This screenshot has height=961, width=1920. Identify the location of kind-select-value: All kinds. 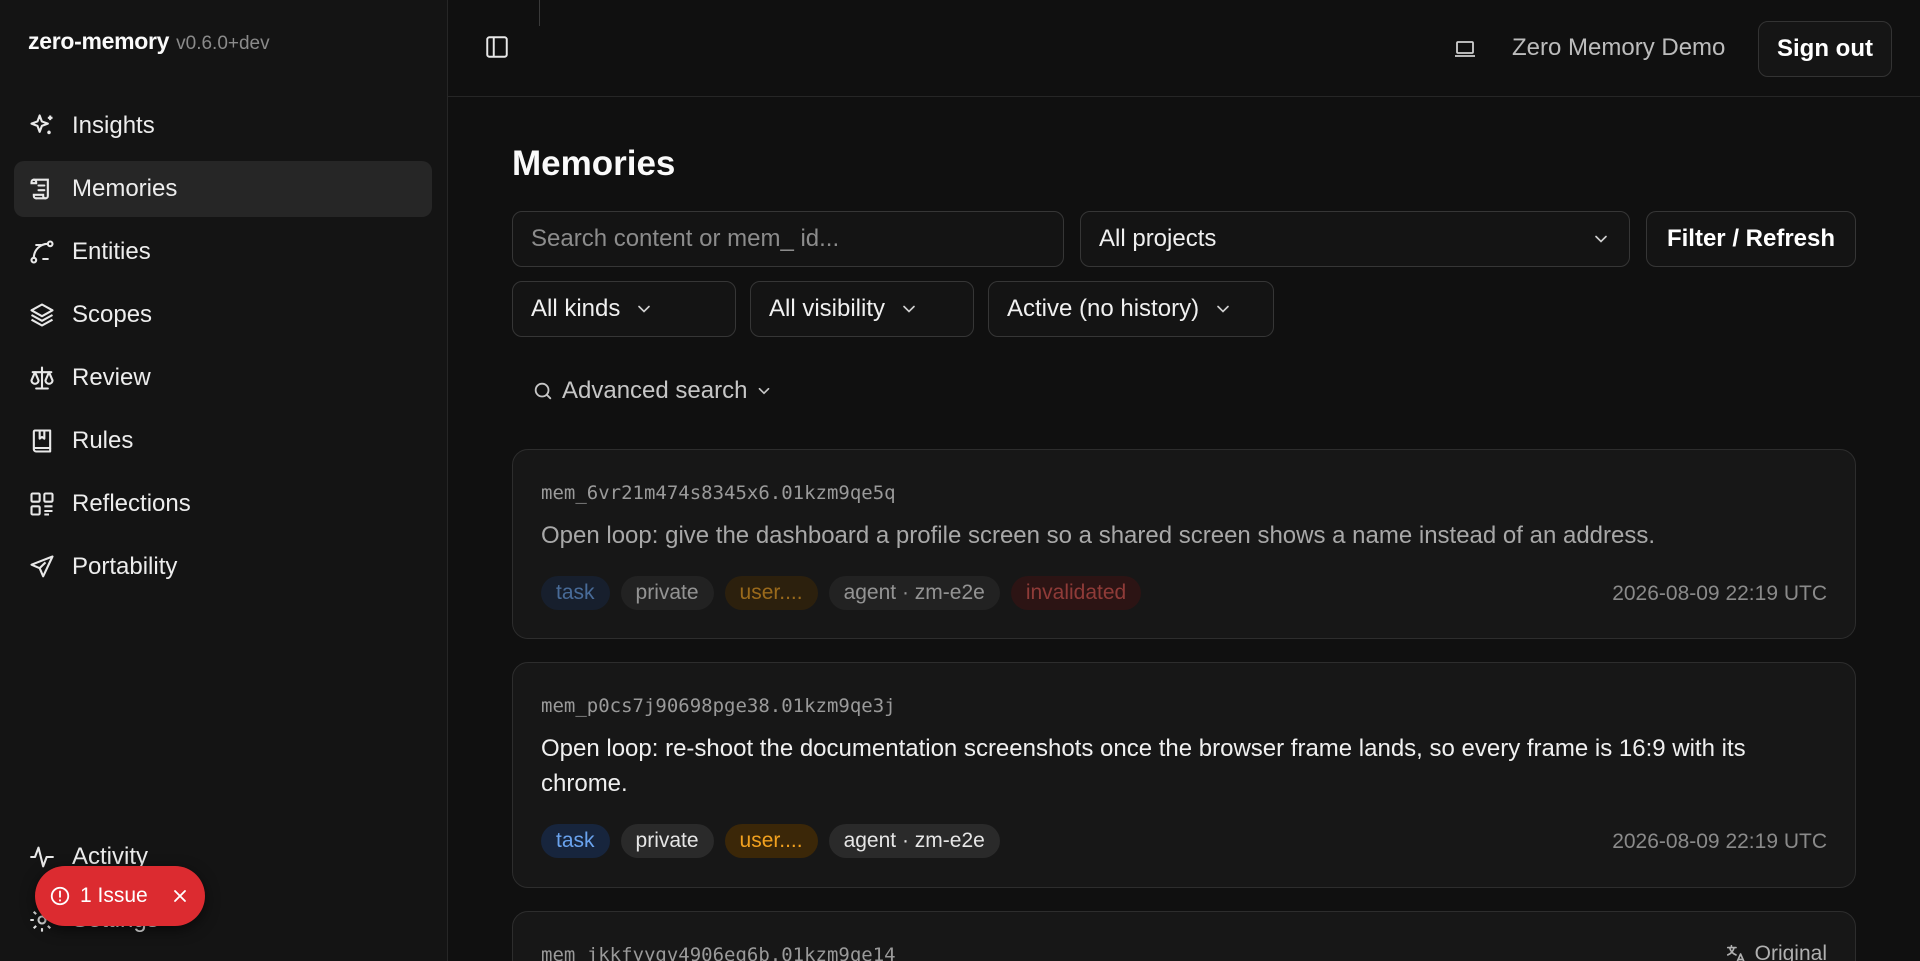
(576, 308).